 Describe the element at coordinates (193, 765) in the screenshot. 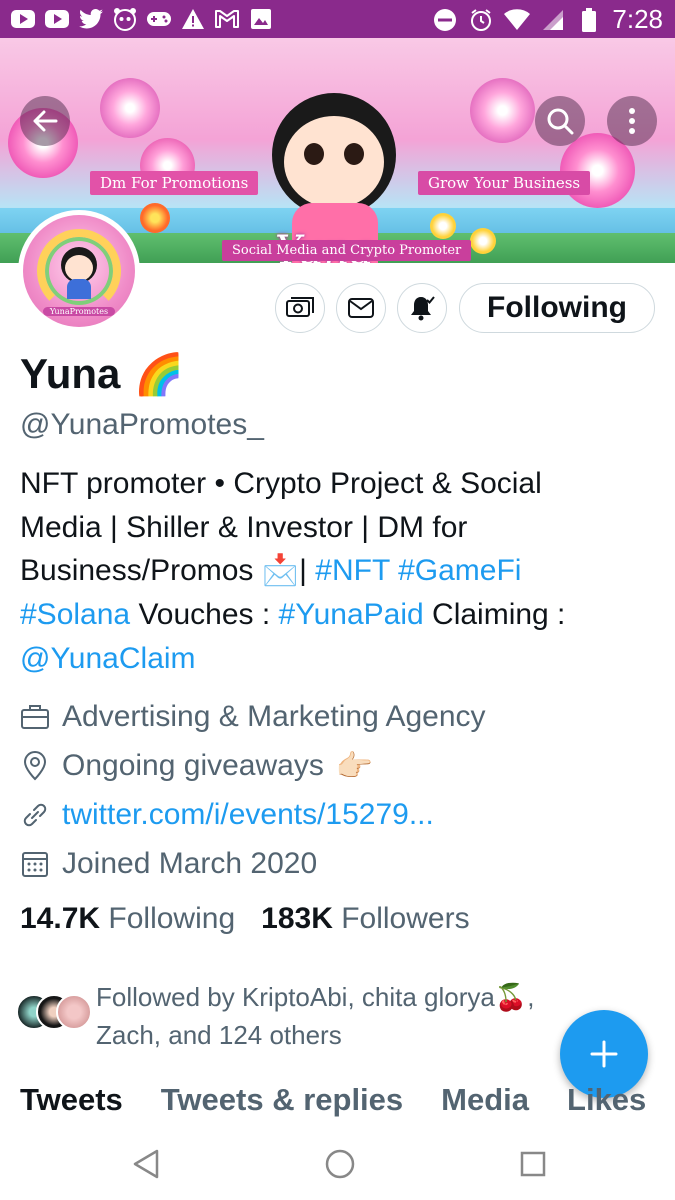

I see `location-text: Ongoing giveaways` at that location.